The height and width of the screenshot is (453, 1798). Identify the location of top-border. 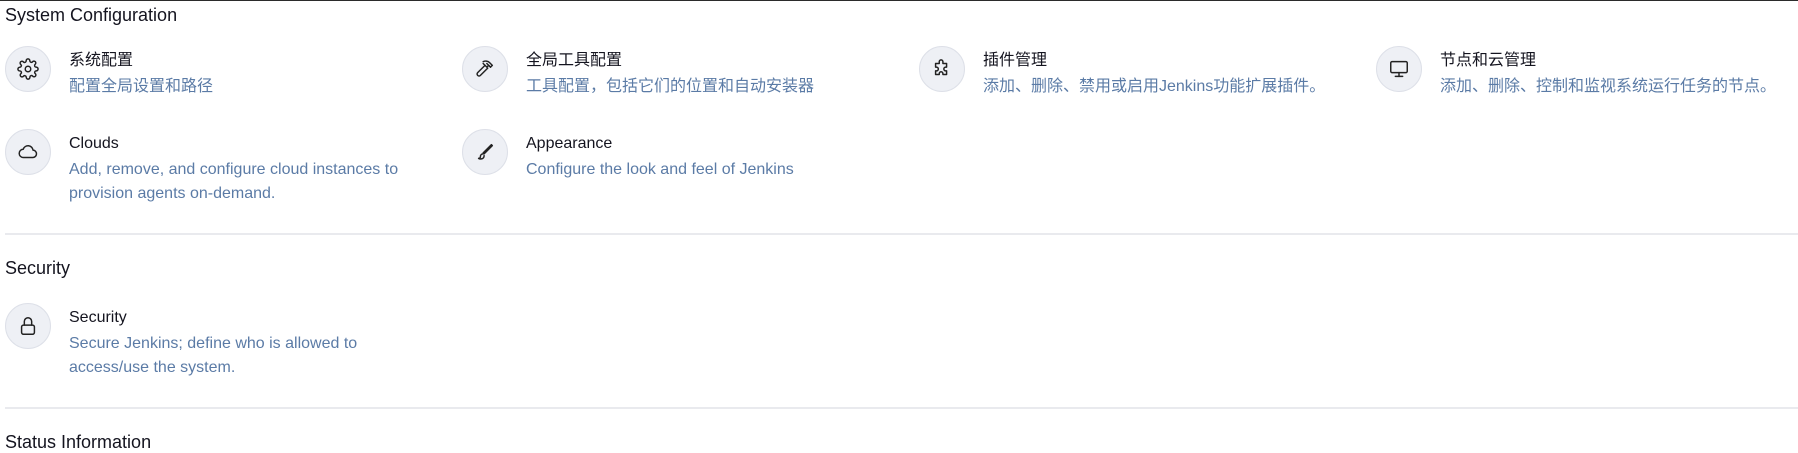
(899, 0).